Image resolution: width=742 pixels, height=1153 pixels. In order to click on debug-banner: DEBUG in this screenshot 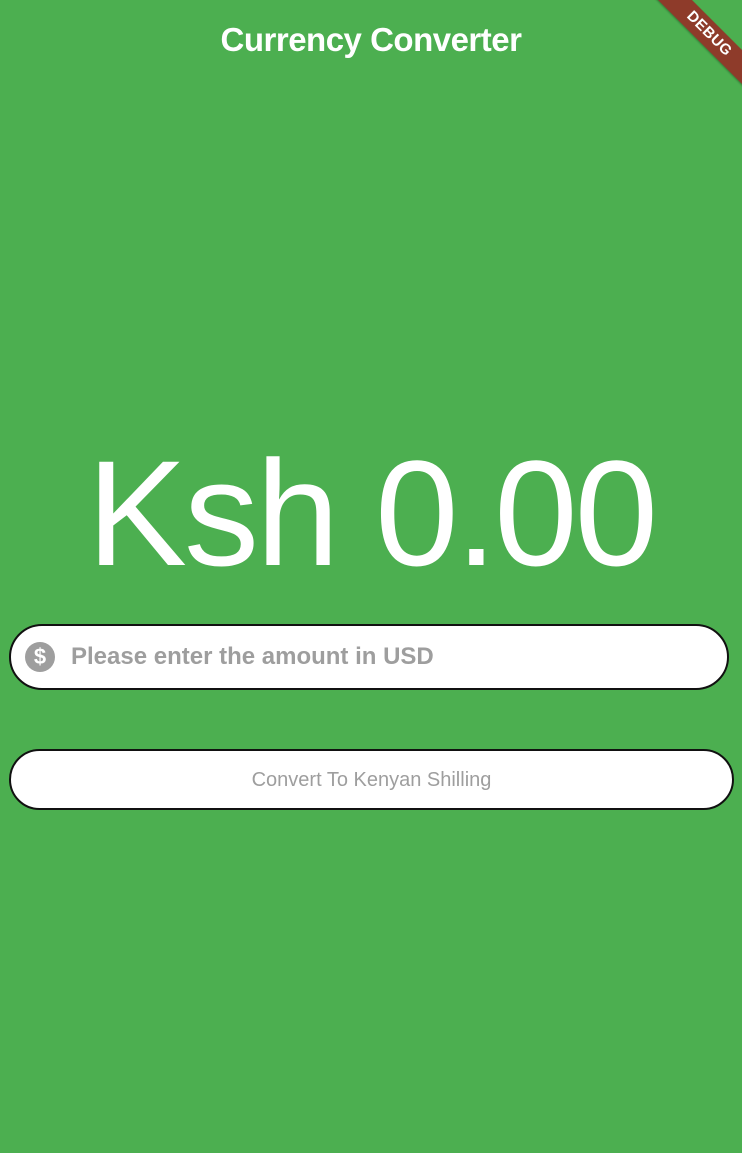, I will do `click(687, 55)`.